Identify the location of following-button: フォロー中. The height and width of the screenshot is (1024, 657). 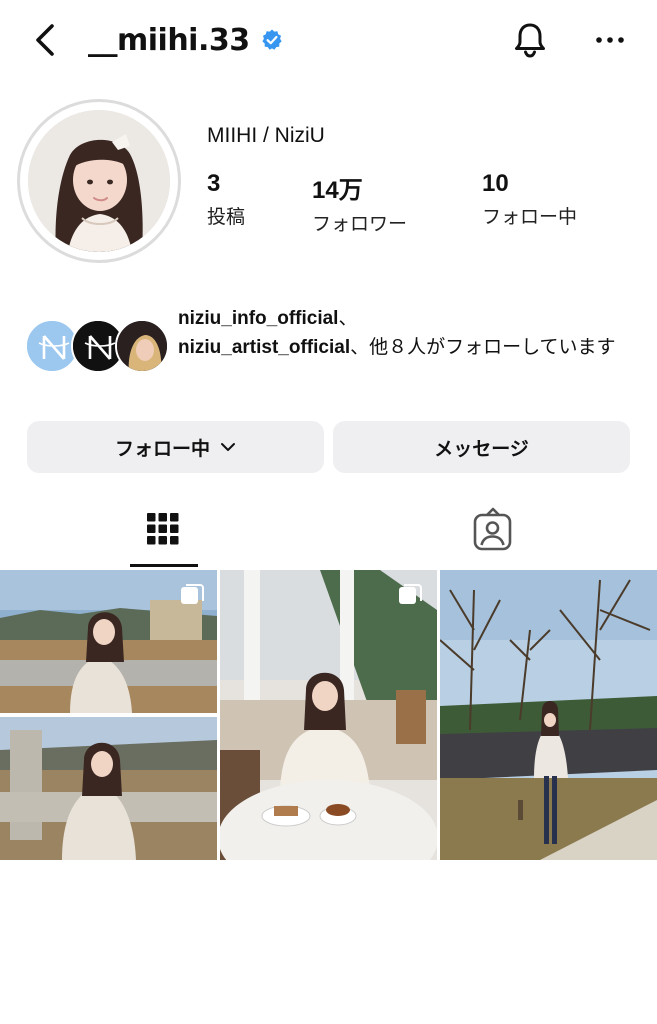
(175, 447).